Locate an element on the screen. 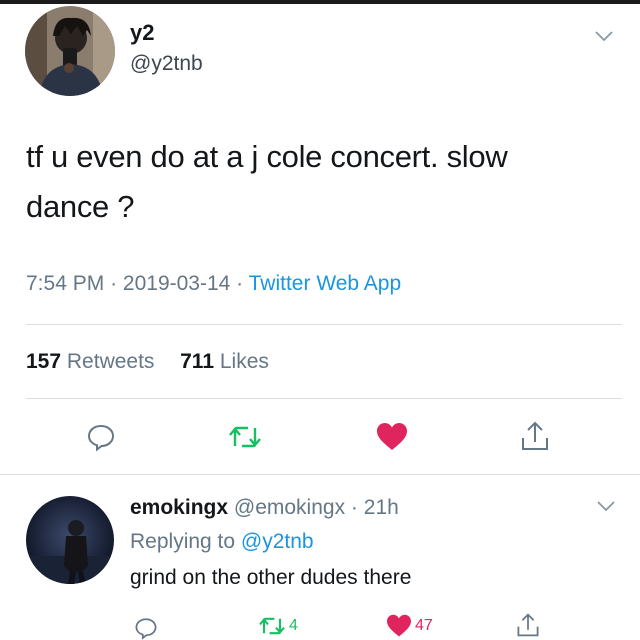 The height and width of the screenshot is (640, 640). like-count: 711 is located at coordinates (197, 361).